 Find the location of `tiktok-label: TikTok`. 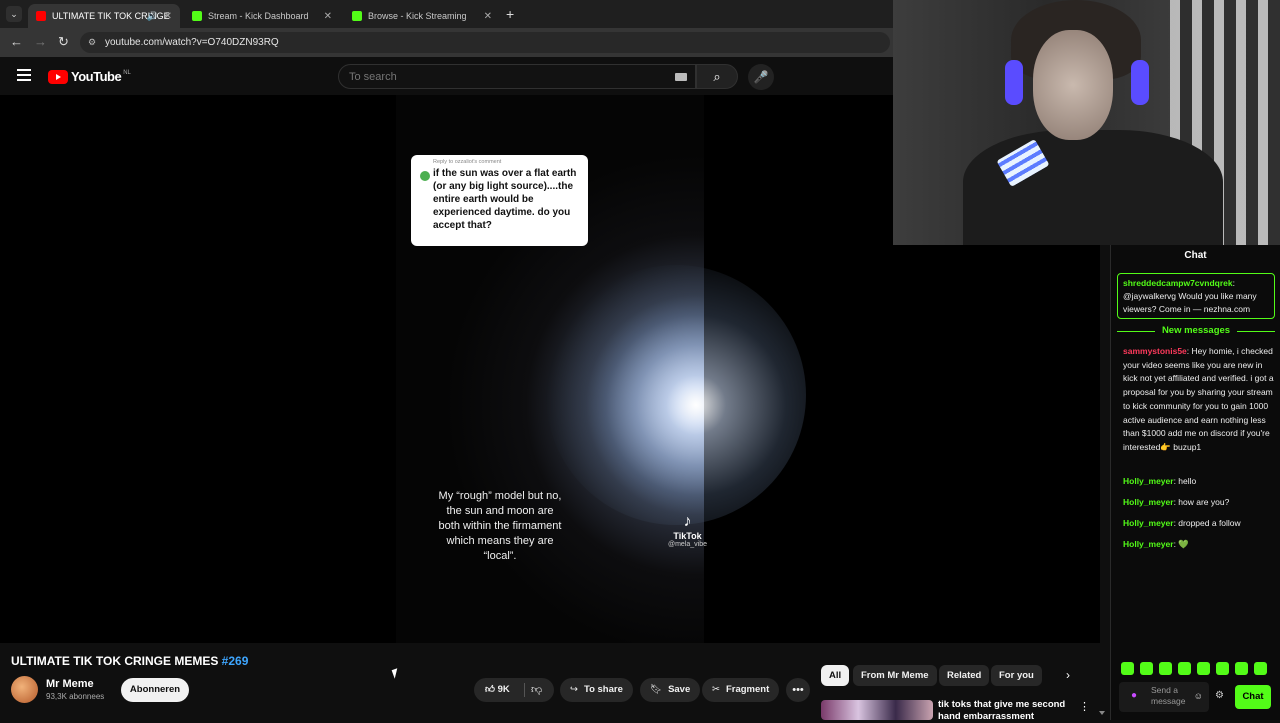

tiktok-label: TikTok is located at coordinates (687, 536).